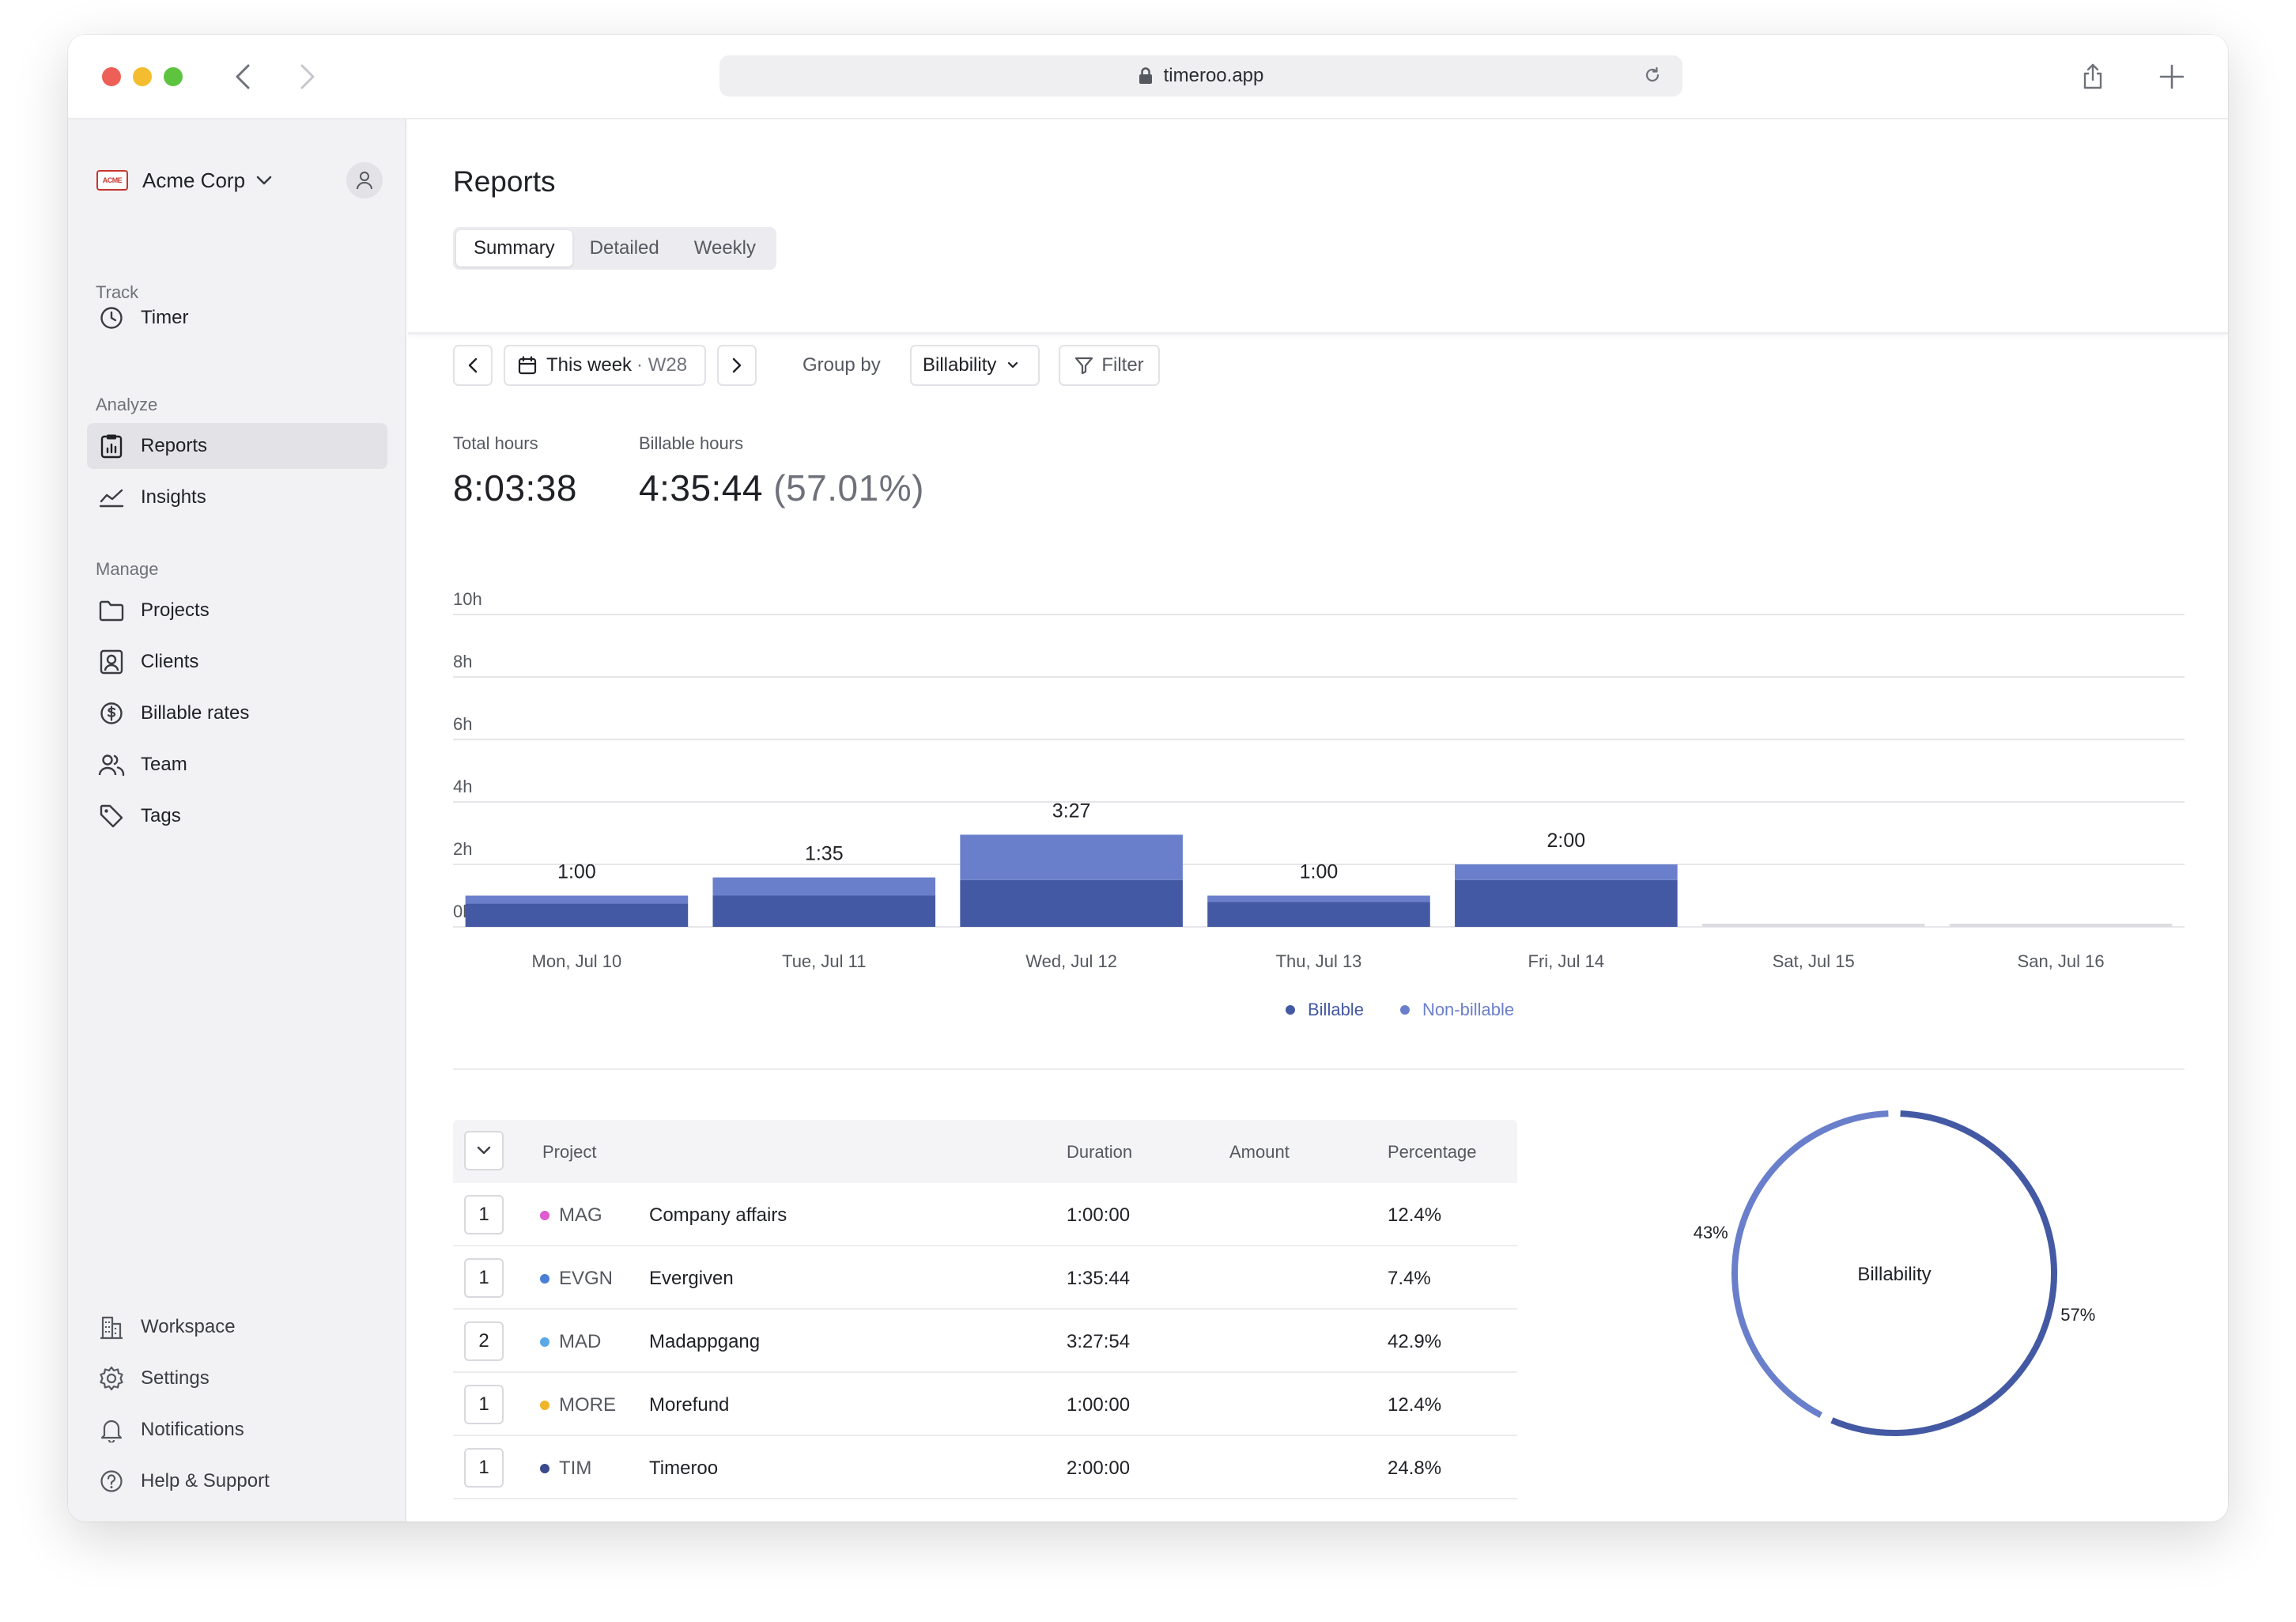  I want to click on chevron-right-icon, so click(307, 76).